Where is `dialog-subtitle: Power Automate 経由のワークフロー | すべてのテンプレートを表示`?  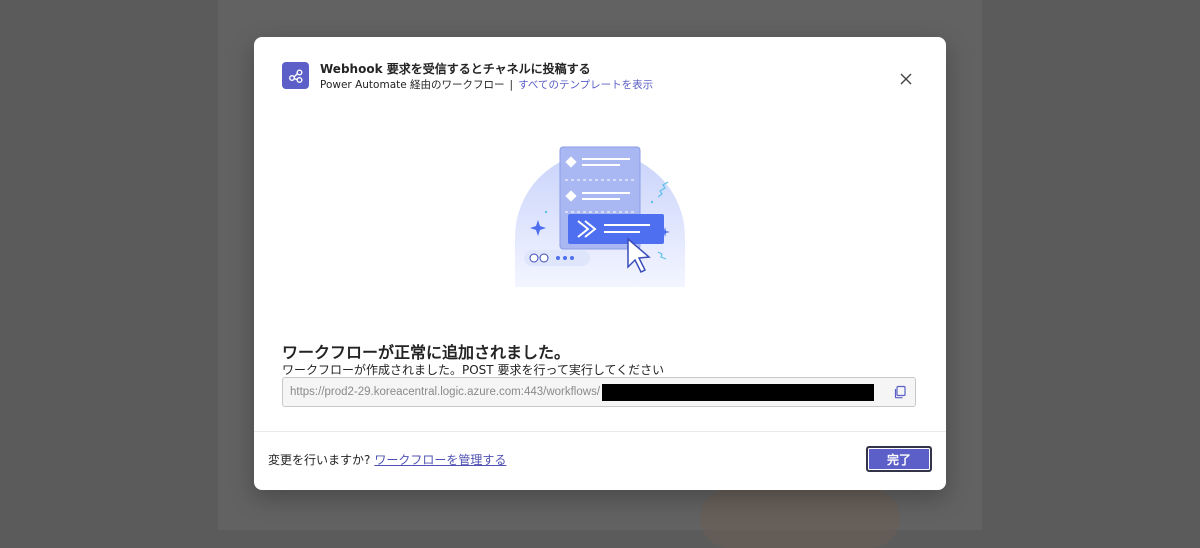
dialog-subtitle: Power Automate 経由のワークフロー | すべてのテンプレートを表示 is located at coordinates (486, 84).